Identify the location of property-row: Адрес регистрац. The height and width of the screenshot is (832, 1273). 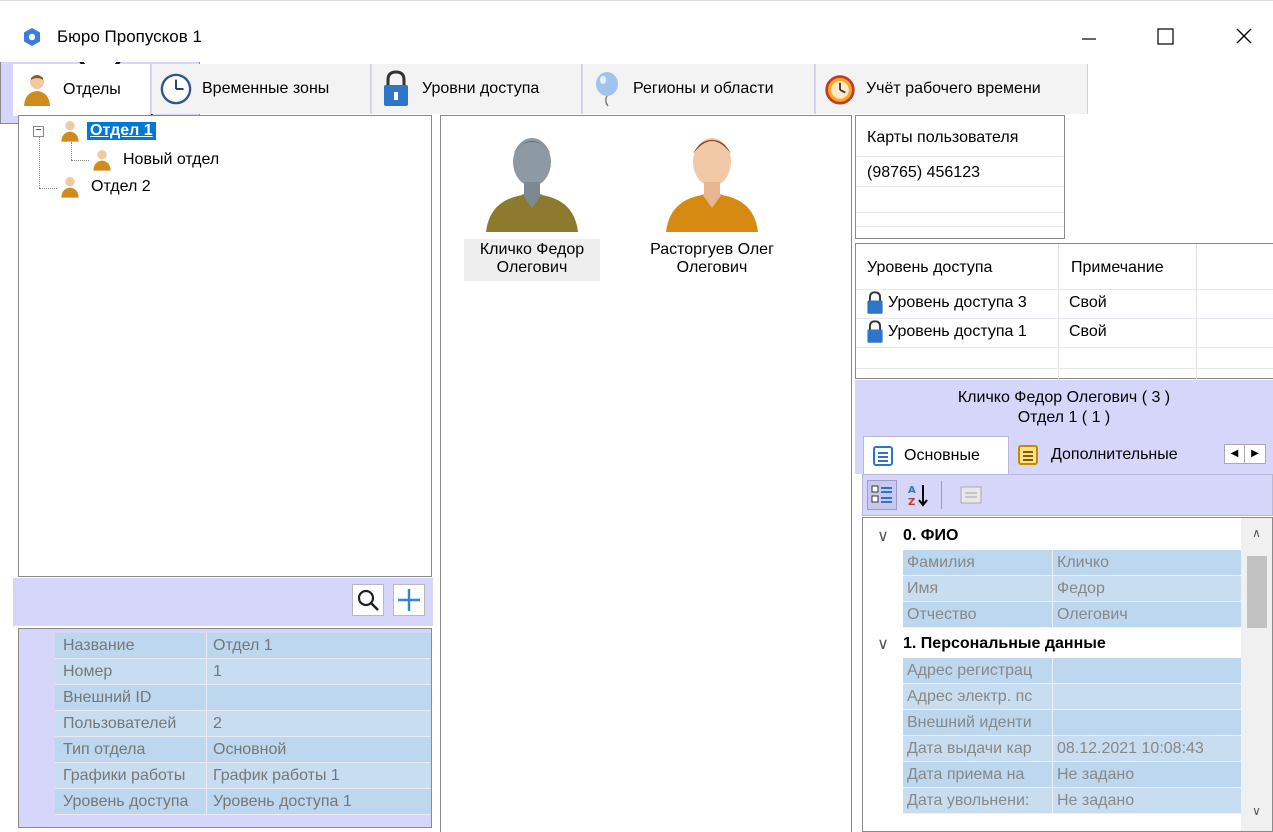
(1073, 671).